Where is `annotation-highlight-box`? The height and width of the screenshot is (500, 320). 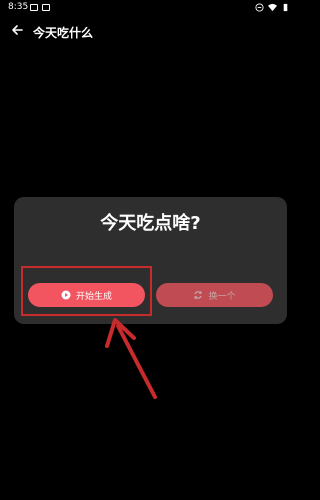
annotation-highlight-box is located at coordinates (86, 291).